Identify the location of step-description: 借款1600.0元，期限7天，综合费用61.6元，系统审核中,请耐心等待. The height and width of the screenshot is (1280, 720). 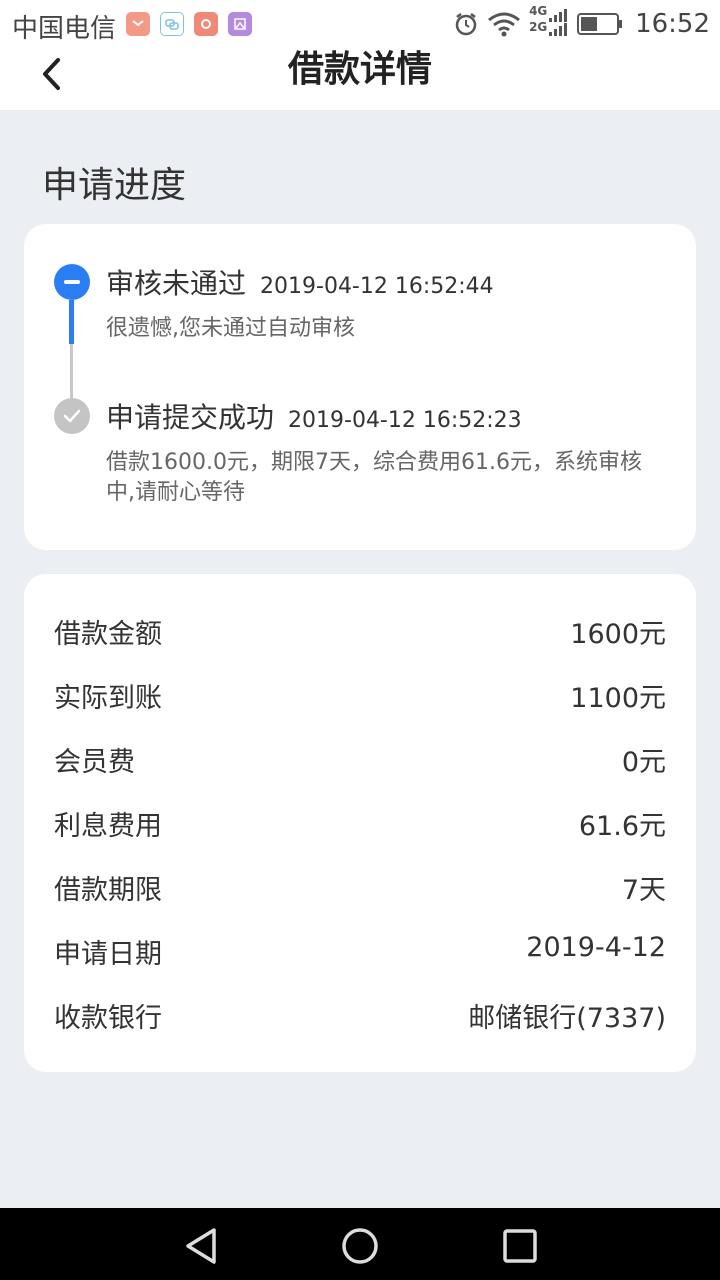
(374, 477).